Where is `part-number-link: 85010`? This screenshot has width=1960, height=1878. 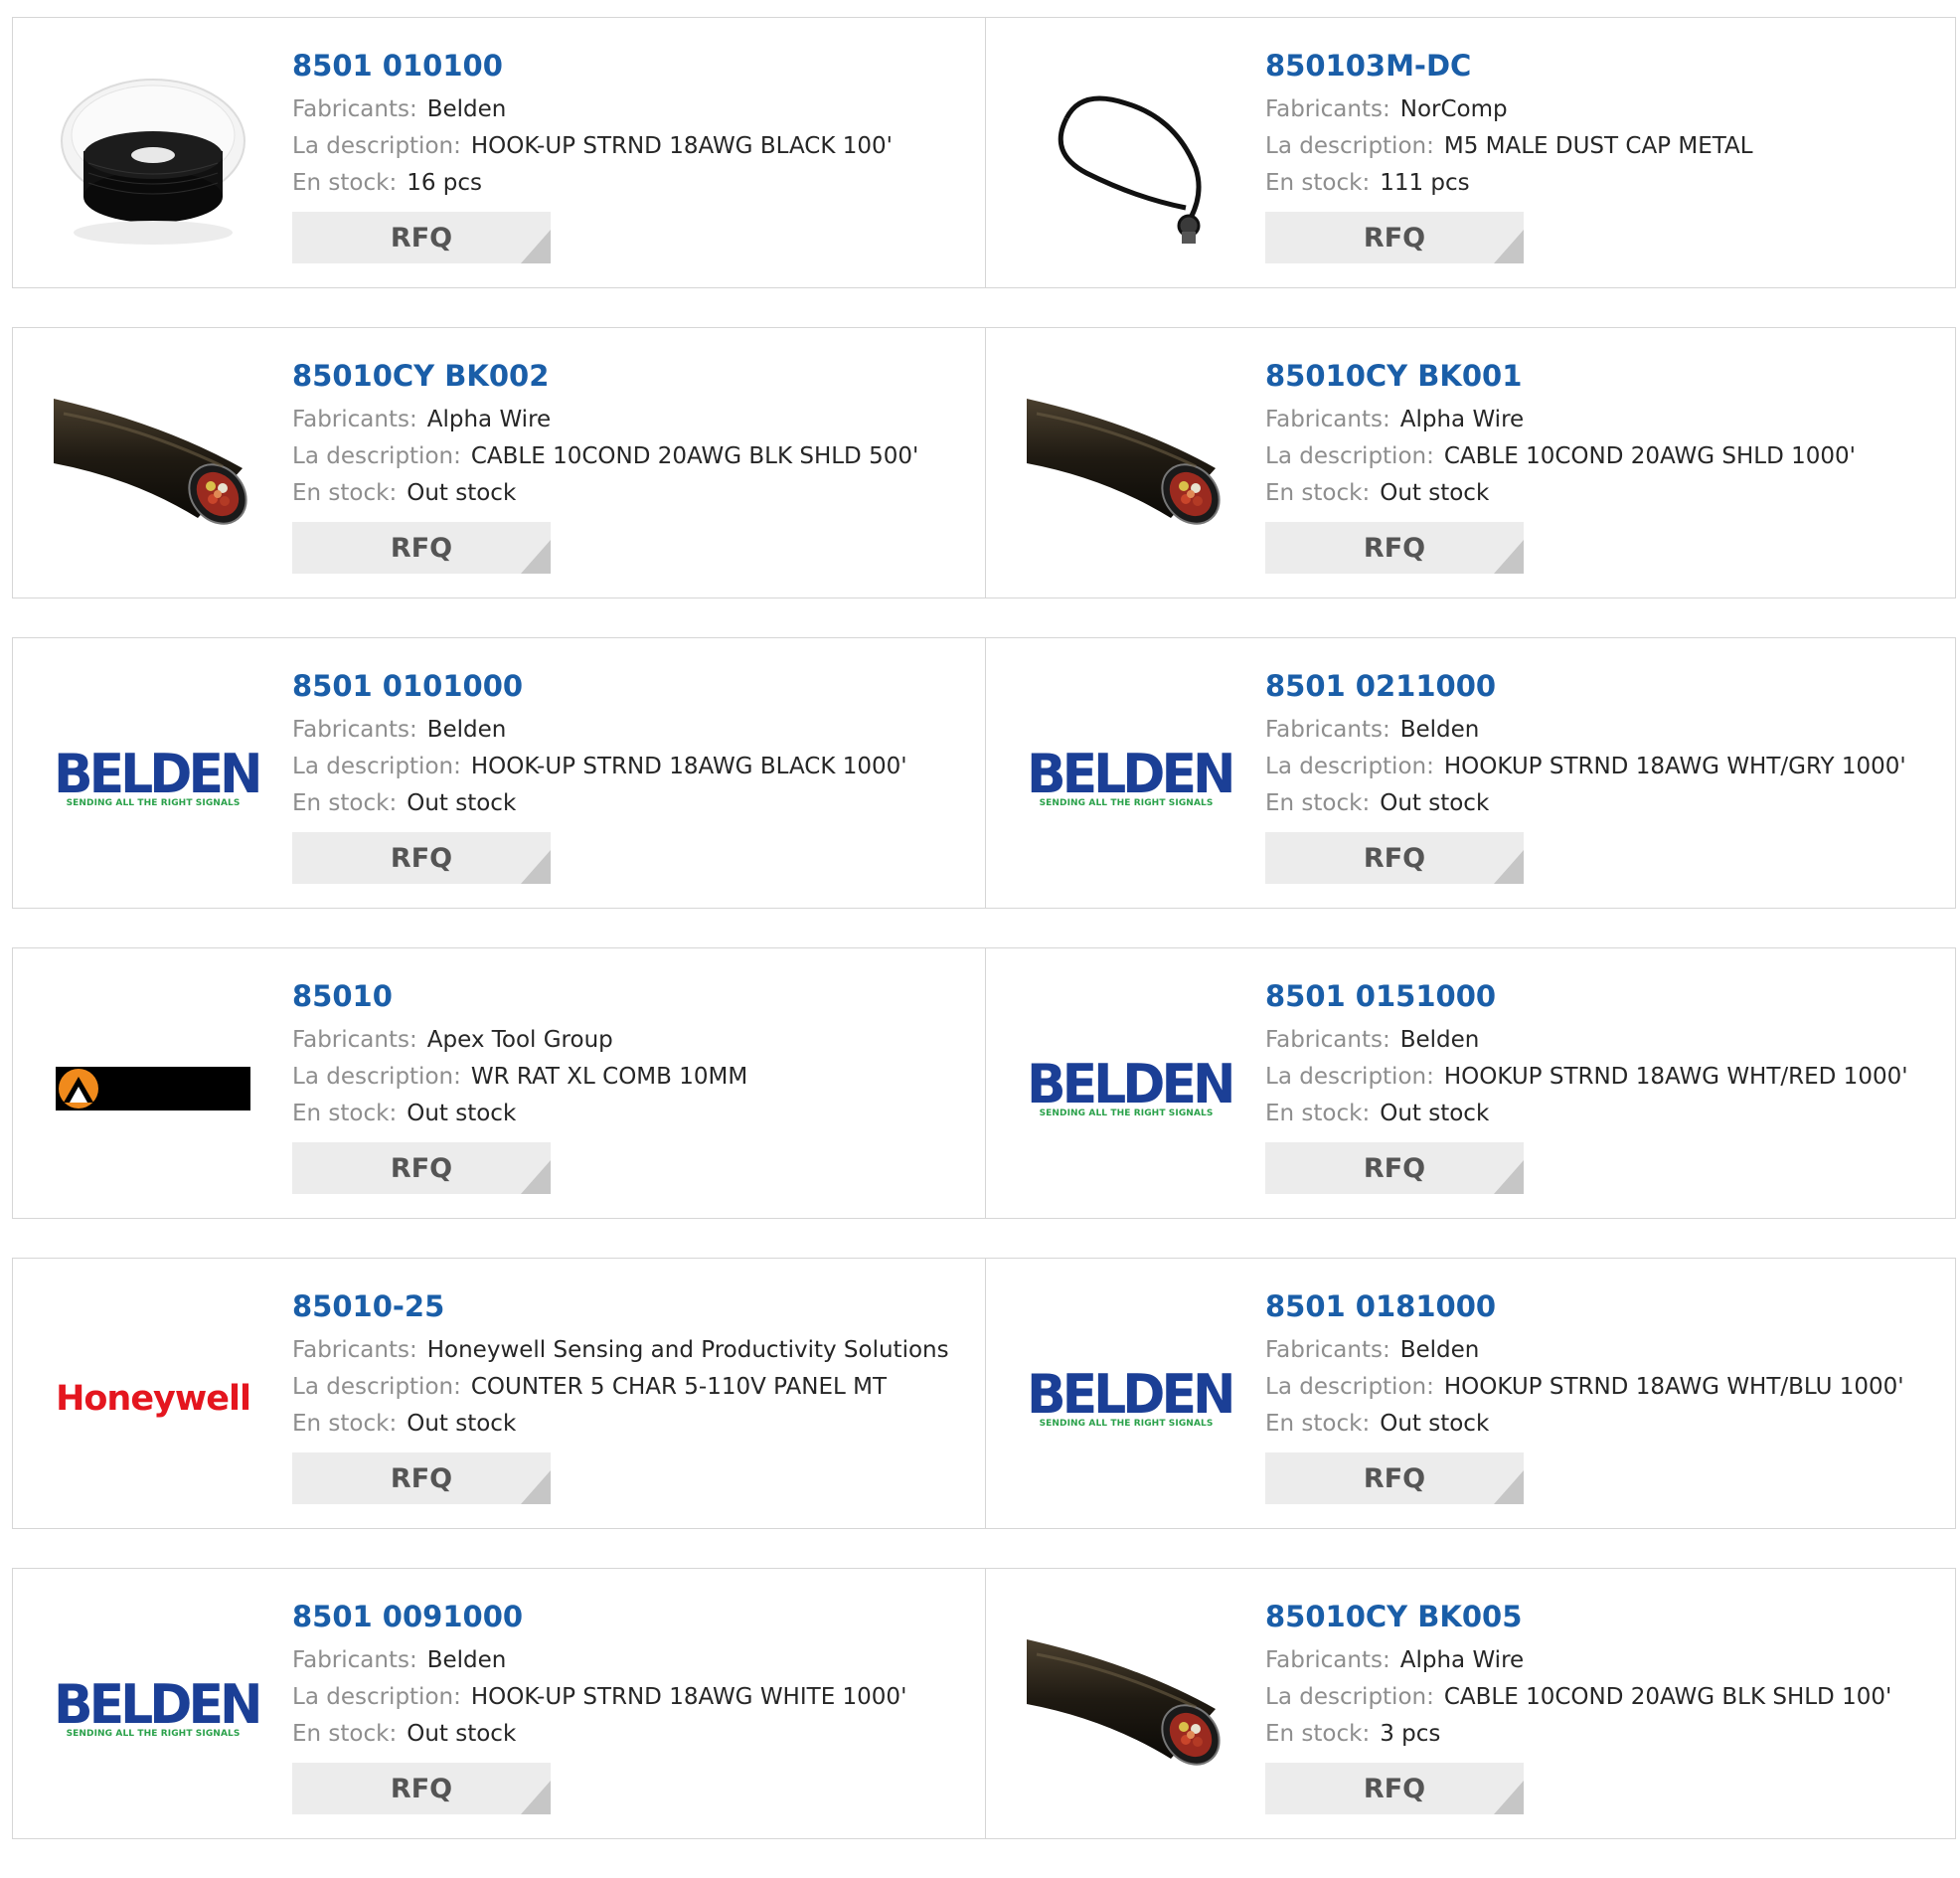 part-number-link: 85010 is located at coordinates (634, 996).